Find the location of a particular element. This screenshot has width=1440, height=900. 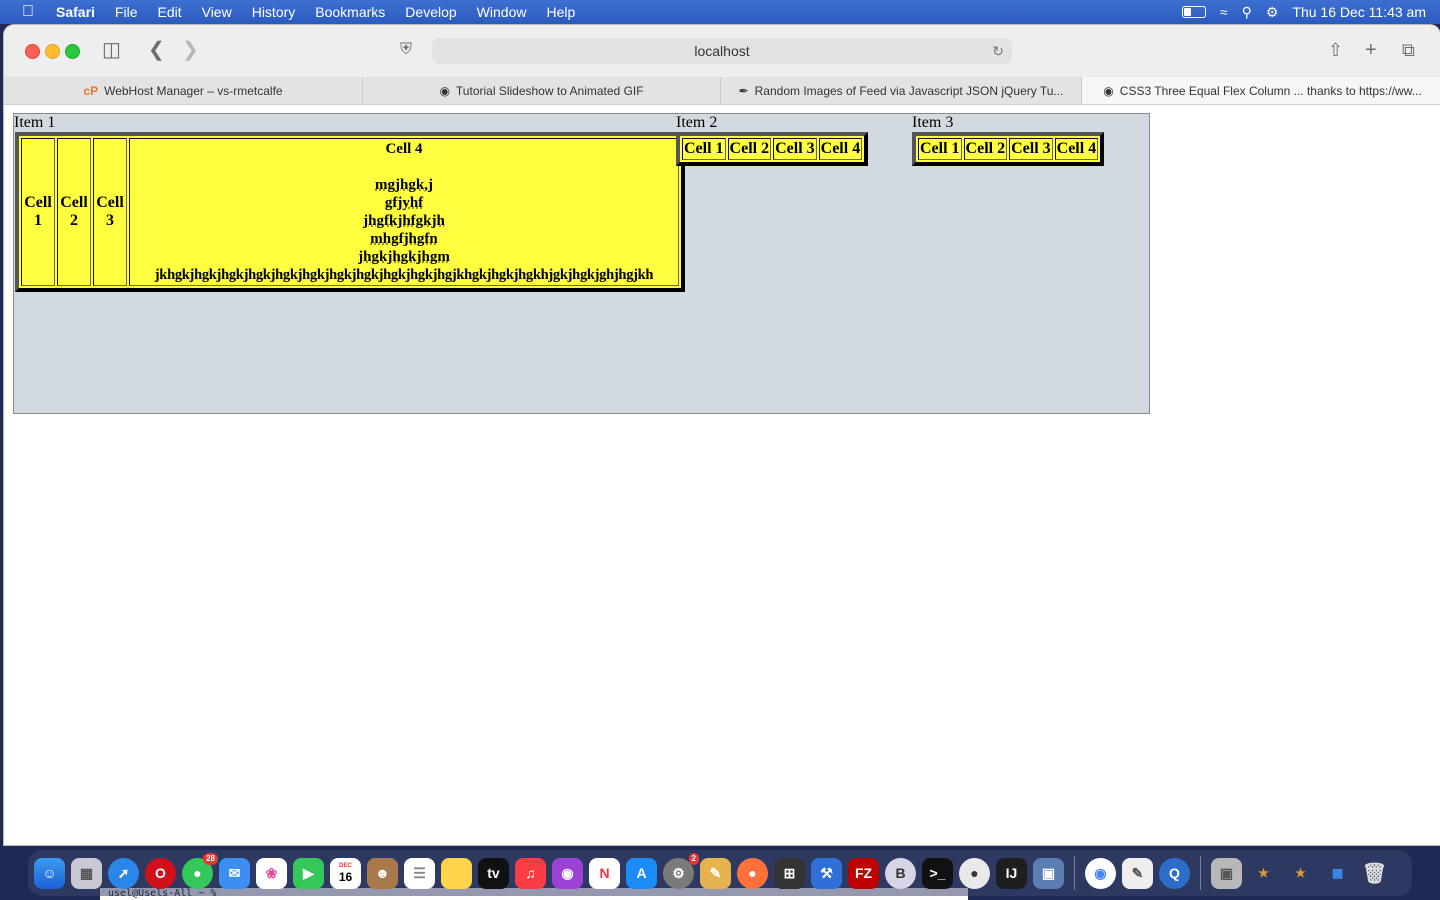

textedit-icon: ✎ is located at coordinates (1137, 873).